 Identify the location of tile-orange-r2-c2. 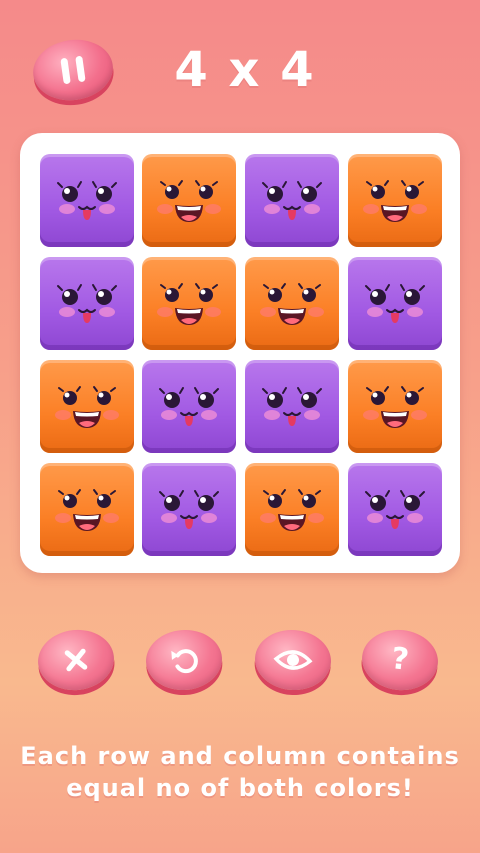
(189, 303).